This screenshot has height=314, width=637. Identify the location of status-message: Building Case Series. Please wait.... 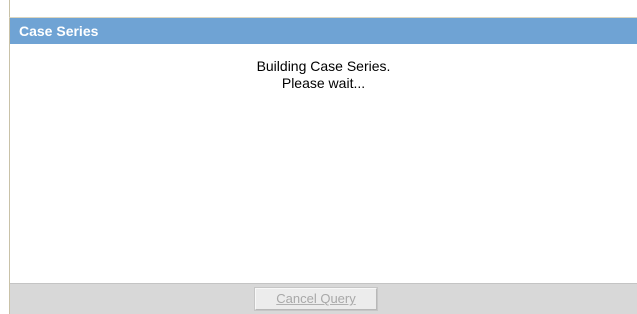
(323, 75).